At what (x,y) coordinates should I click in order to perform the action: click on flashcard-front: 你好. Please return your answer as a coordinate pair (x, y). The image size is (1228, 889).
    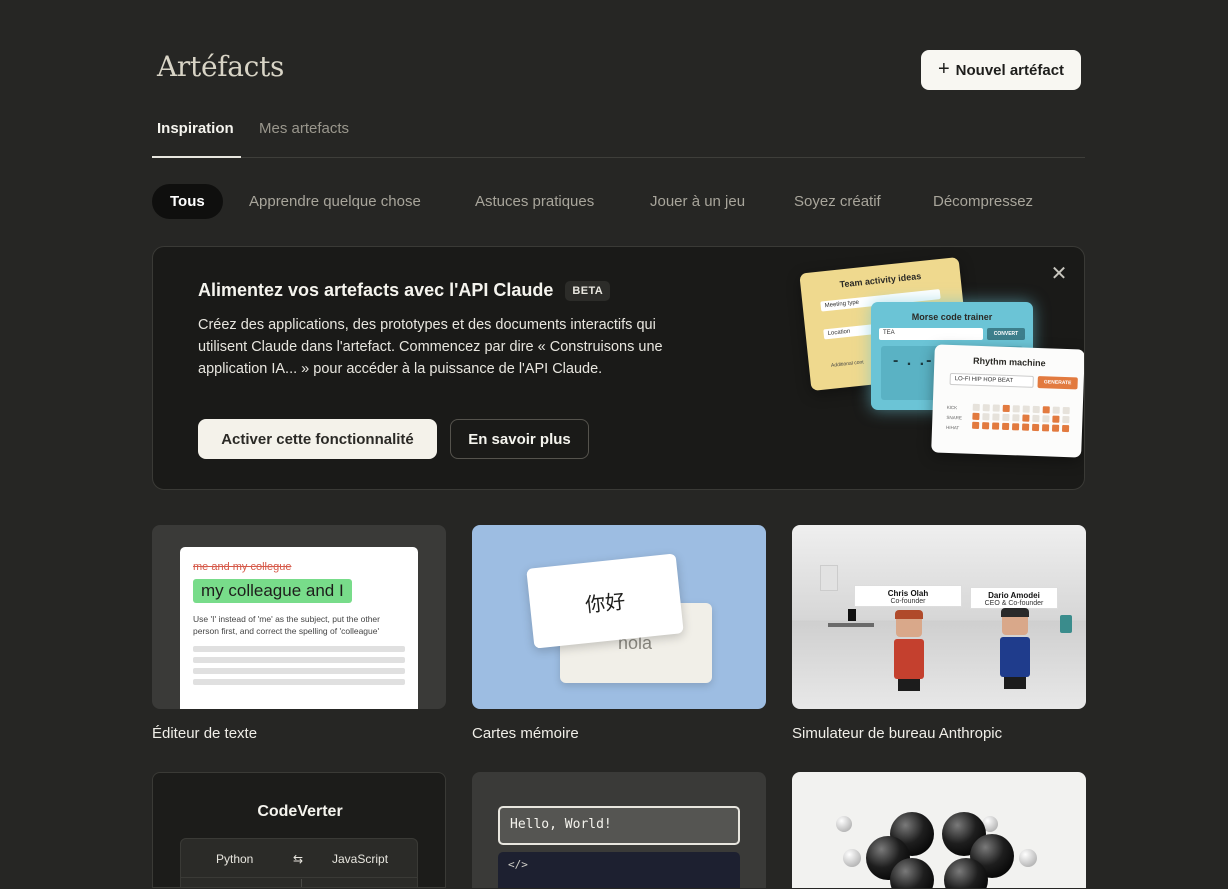
    Looking at the image, I should click on (605, 601).